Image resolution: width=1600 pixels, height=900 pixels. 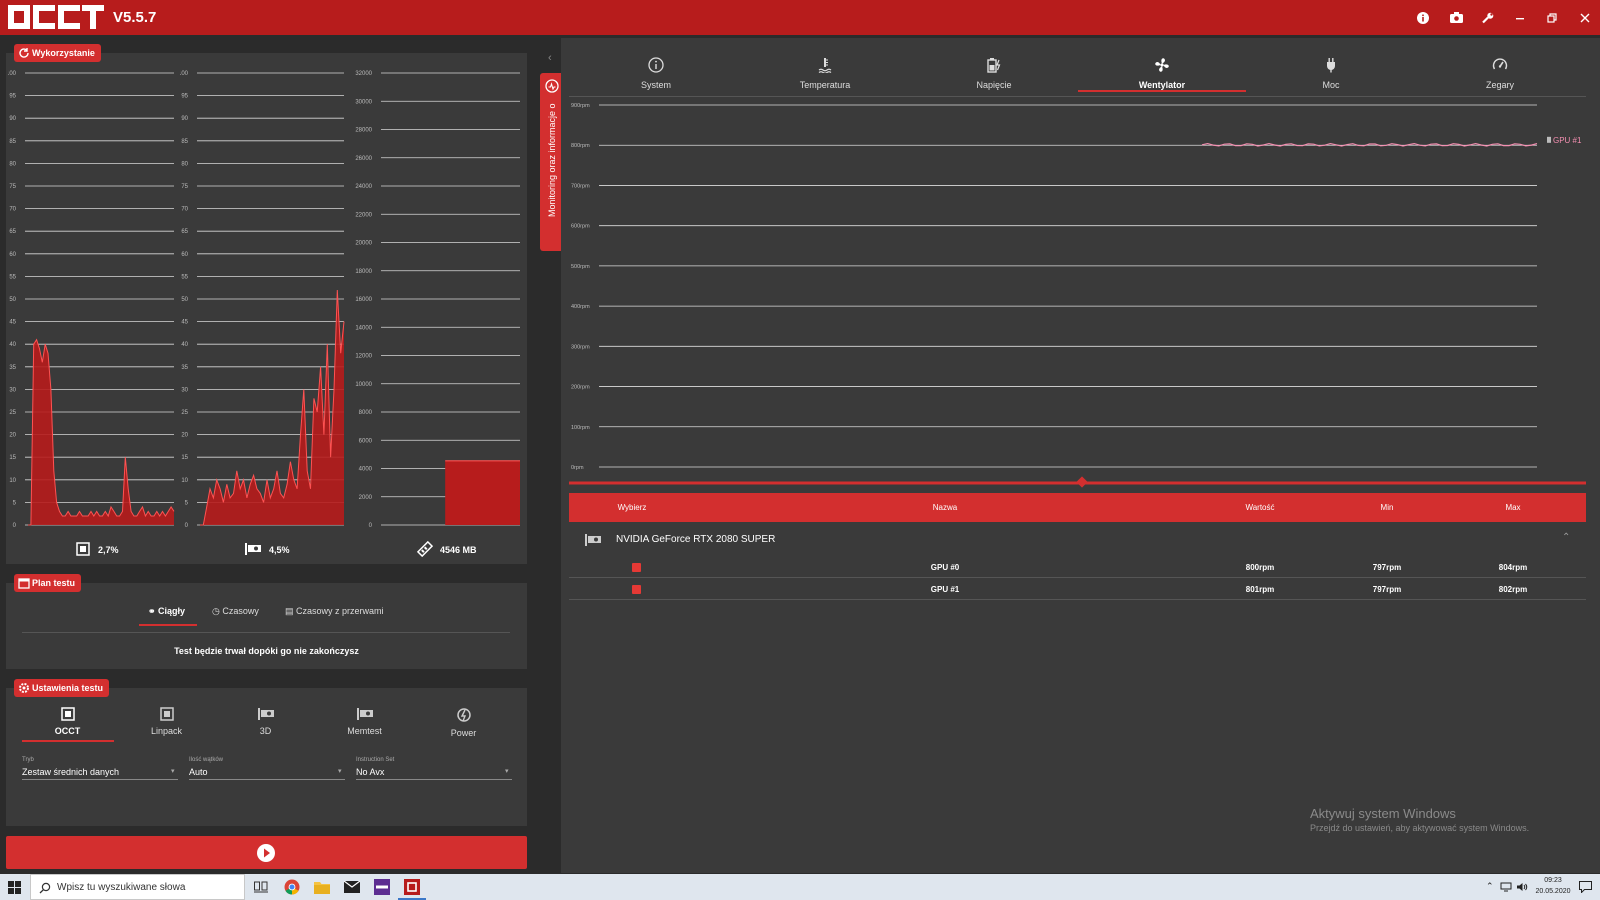 I want to click on tab-voltage: Napięcie, so click(x=994, y=73).